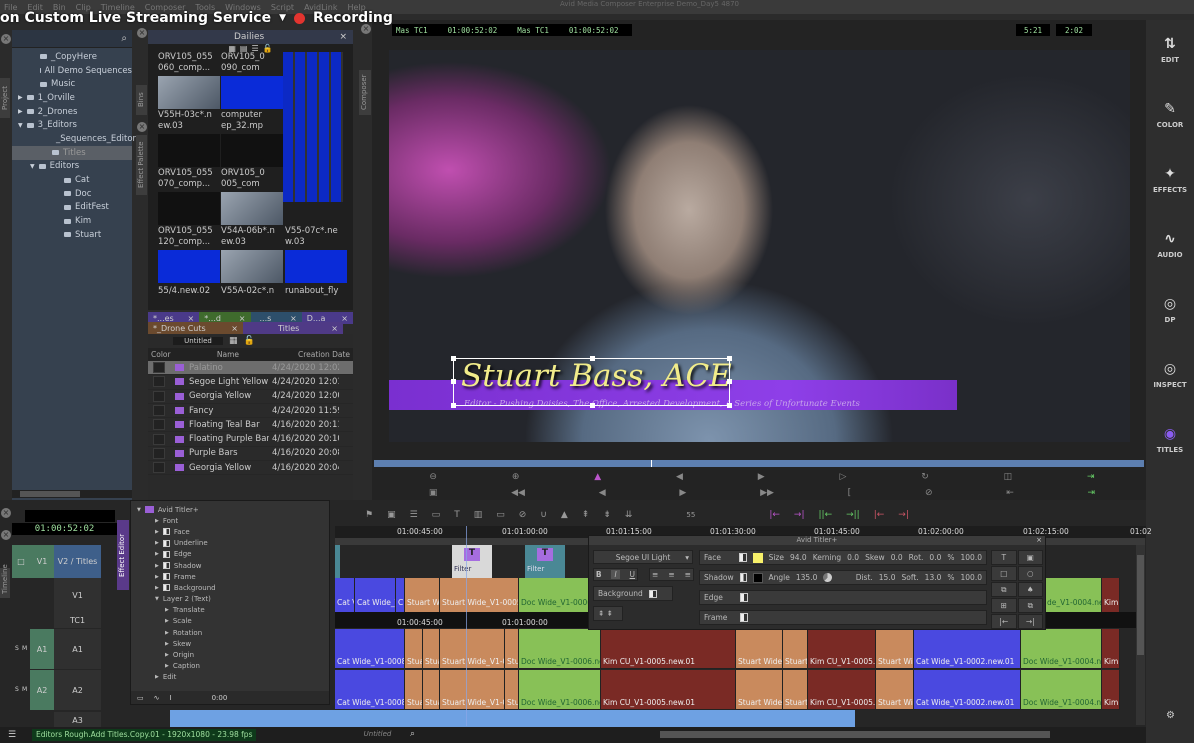 The width and height of the screenshot is (1194, 743). I want to click on effect-parameter: ▶ Edge, so click(233, 554).